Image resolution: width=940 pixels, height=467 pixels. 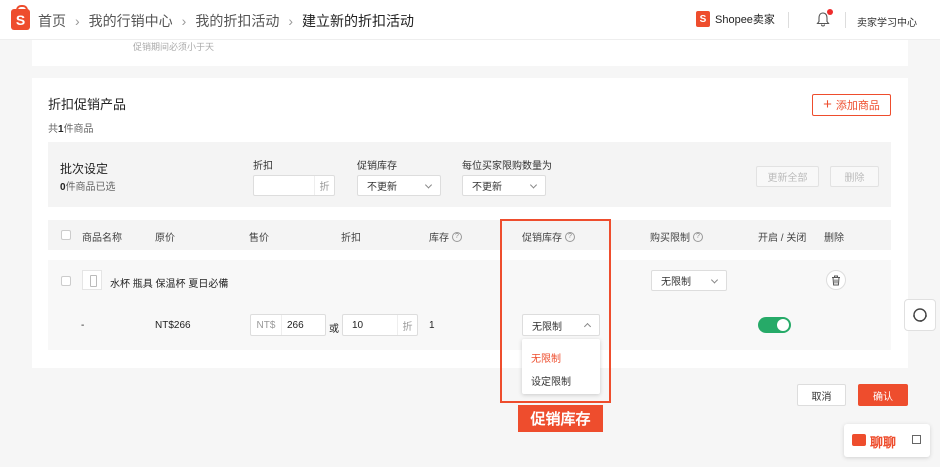 What do you see at coordinates (745, 20) in the screenshot?
I see `brand-label: Shopee卖家` at bounding box center [745, 20].